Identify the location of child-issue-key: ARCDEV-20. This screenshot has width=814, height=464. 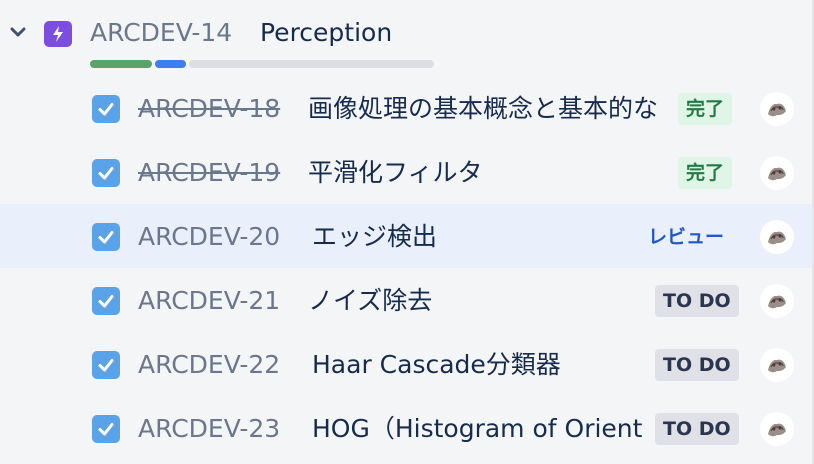
(209, 237).